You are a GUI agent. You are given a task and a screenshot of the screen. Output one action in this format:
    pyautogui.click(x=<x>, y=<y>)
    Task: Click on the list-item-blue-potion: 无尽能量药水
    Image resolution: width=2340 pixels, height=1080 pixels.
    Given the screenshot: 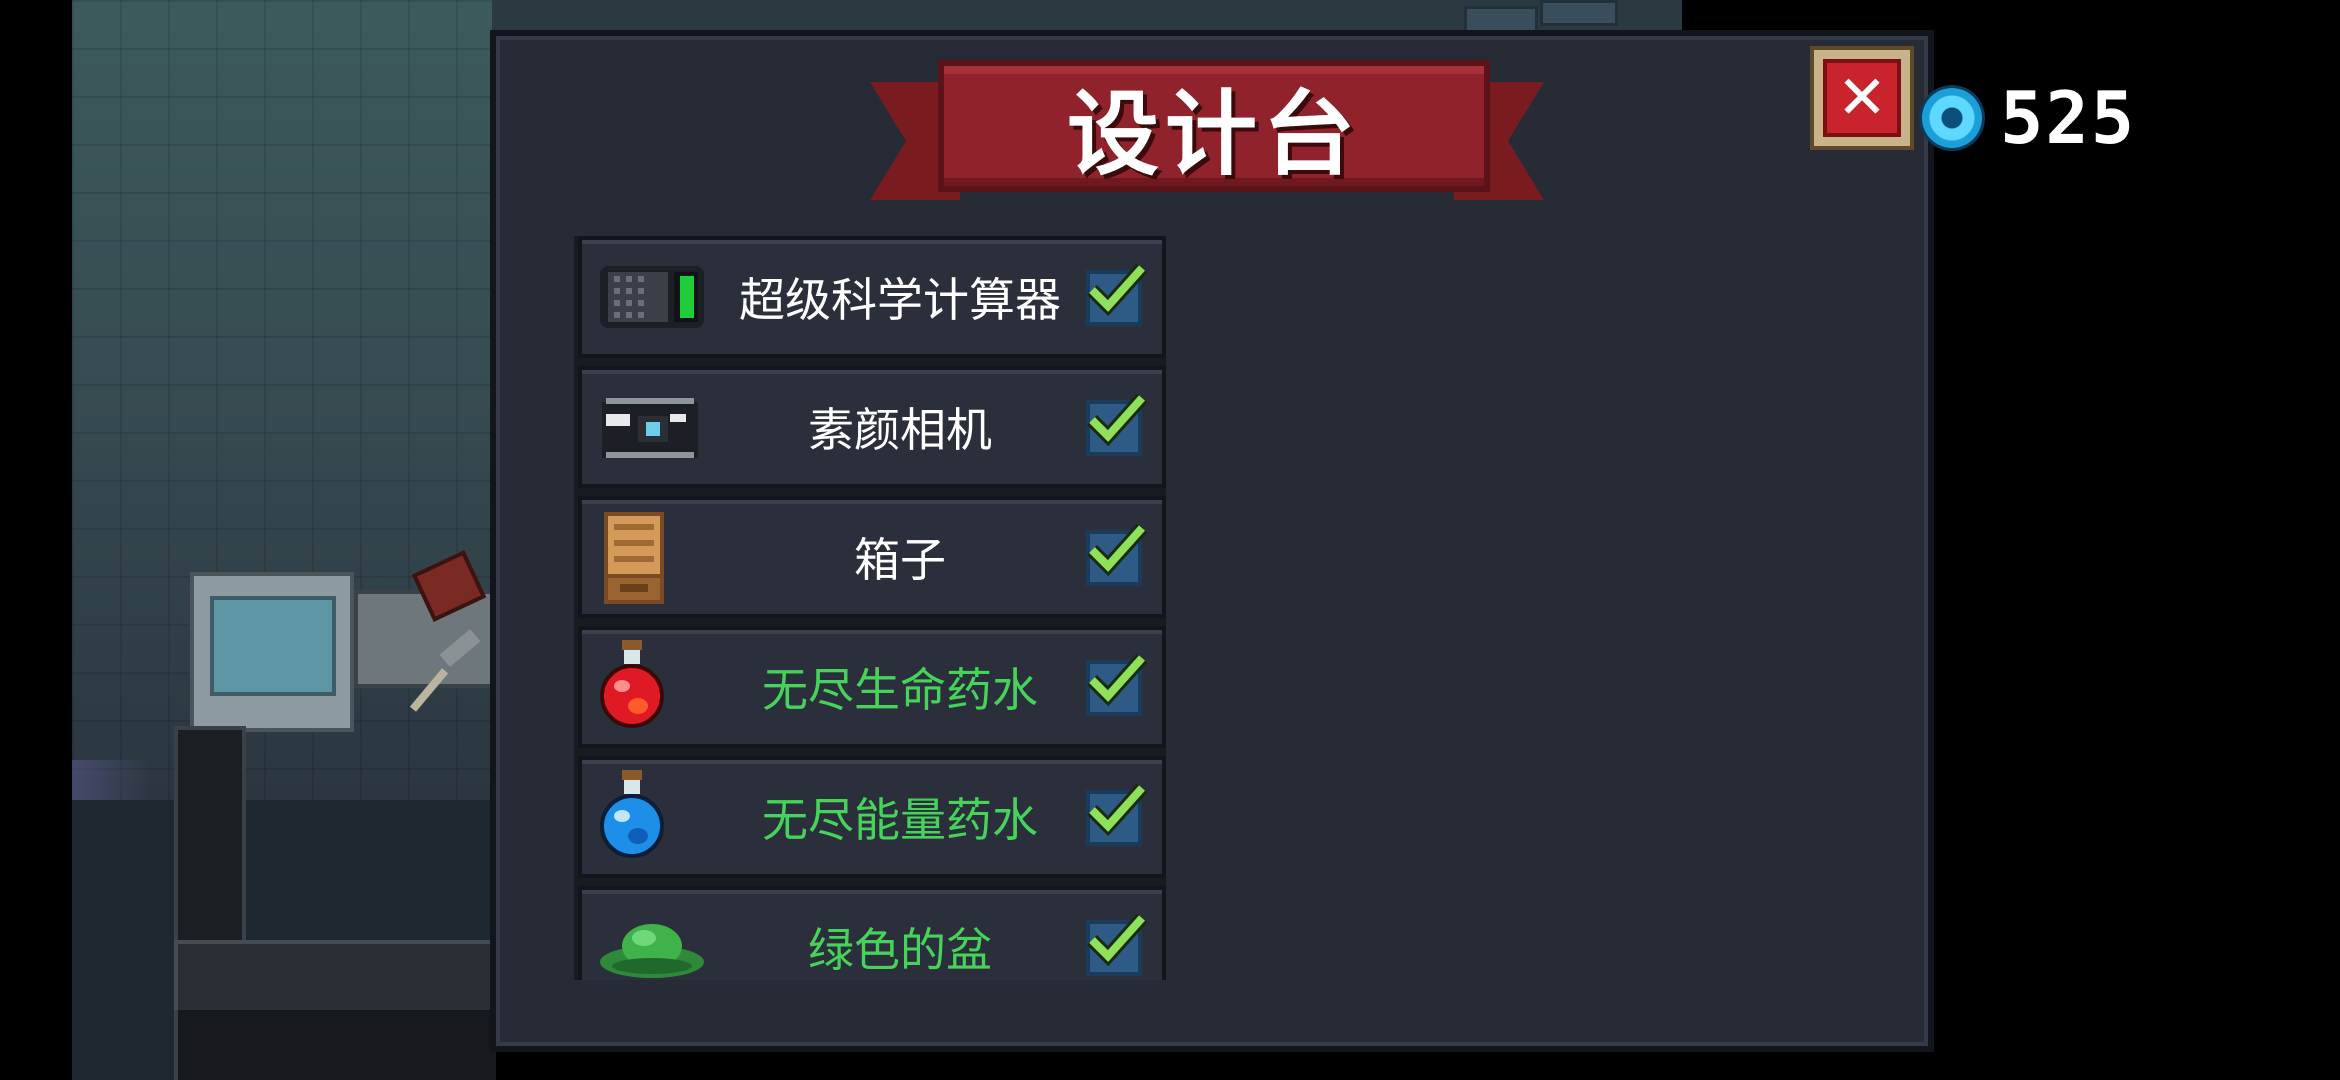 What is the action you would take?
    pyautogui.click(x=872, y=817)
    